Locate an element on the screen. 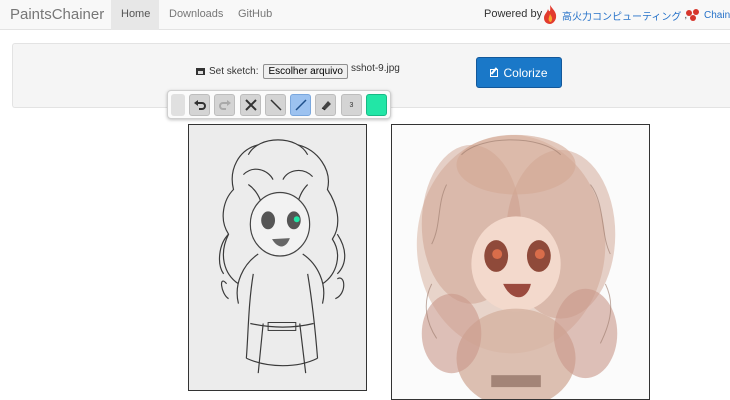  line-icon is located at coordinates (275, 105).